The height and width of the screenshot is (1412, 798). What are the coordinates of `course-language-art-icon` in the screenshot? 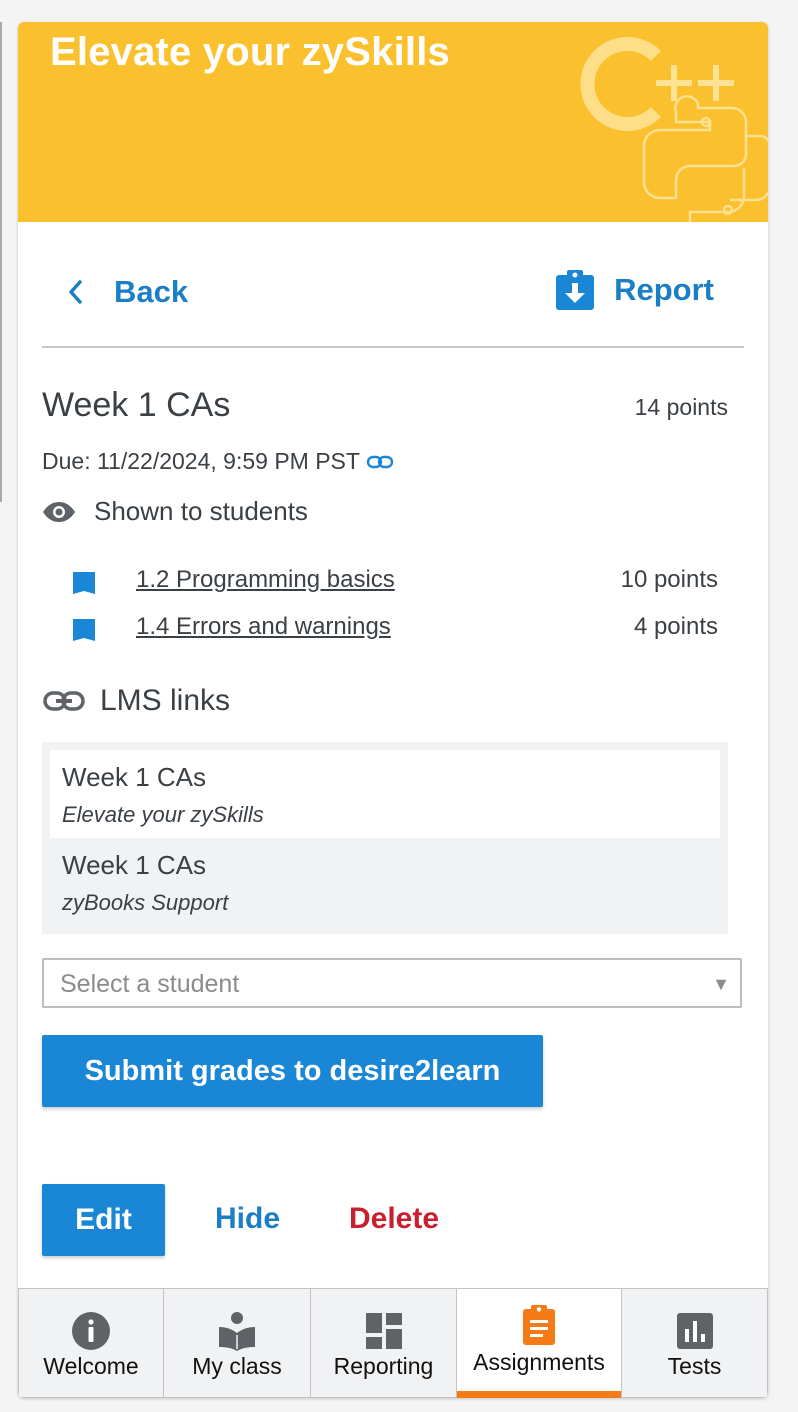 It's located at (674, 129).